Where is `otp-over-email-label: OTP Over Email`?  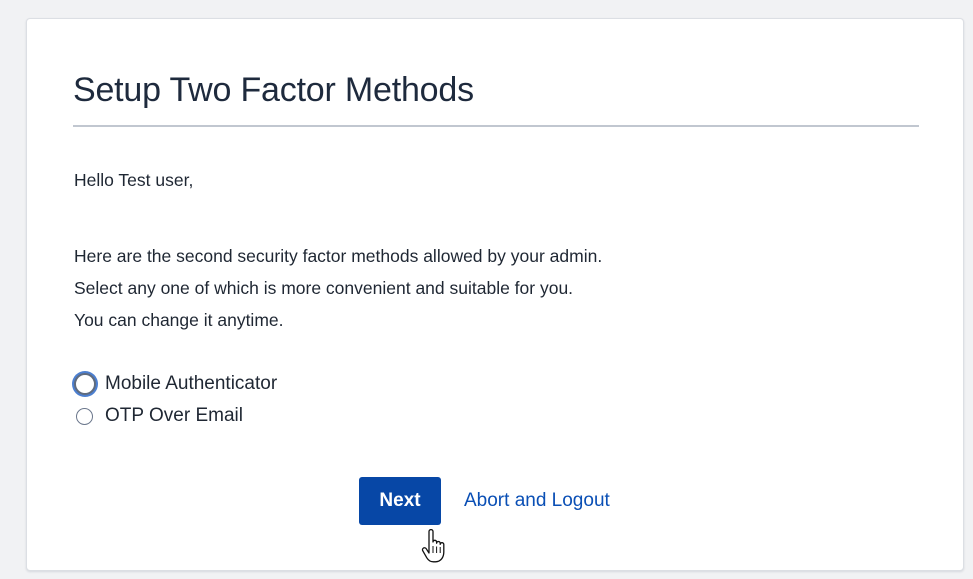
otp-over-email-label: OTP Over Email is located at coordinates (174, 416).